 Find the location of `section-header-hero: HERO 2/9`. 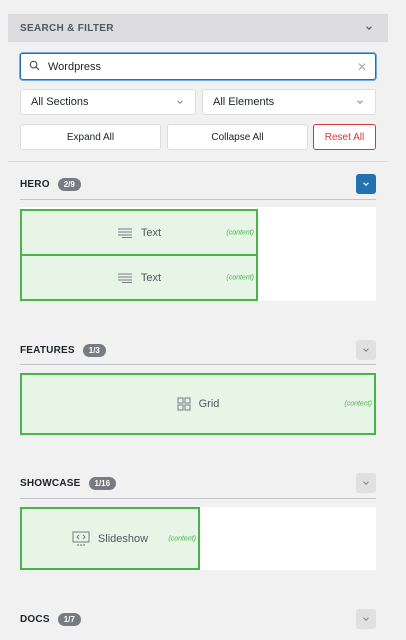

section-header-hero: HERO 2/9 is located at coordinates (198, 184).